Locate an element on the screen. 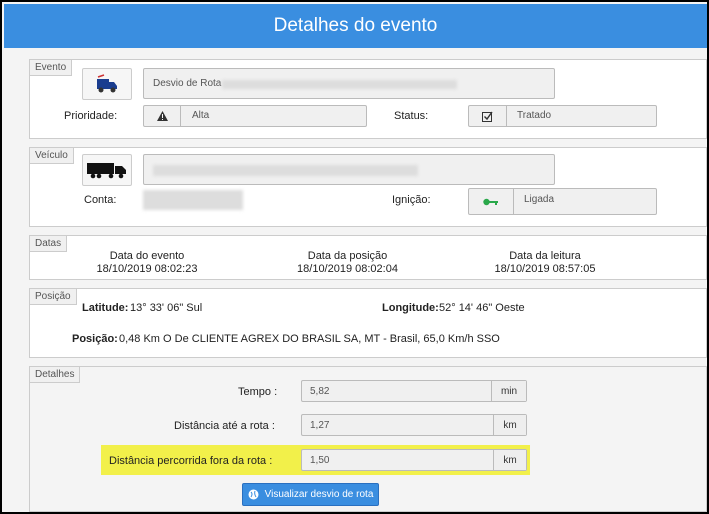  detalhes-legend: Detalhes is located at coordinates (55, 374).